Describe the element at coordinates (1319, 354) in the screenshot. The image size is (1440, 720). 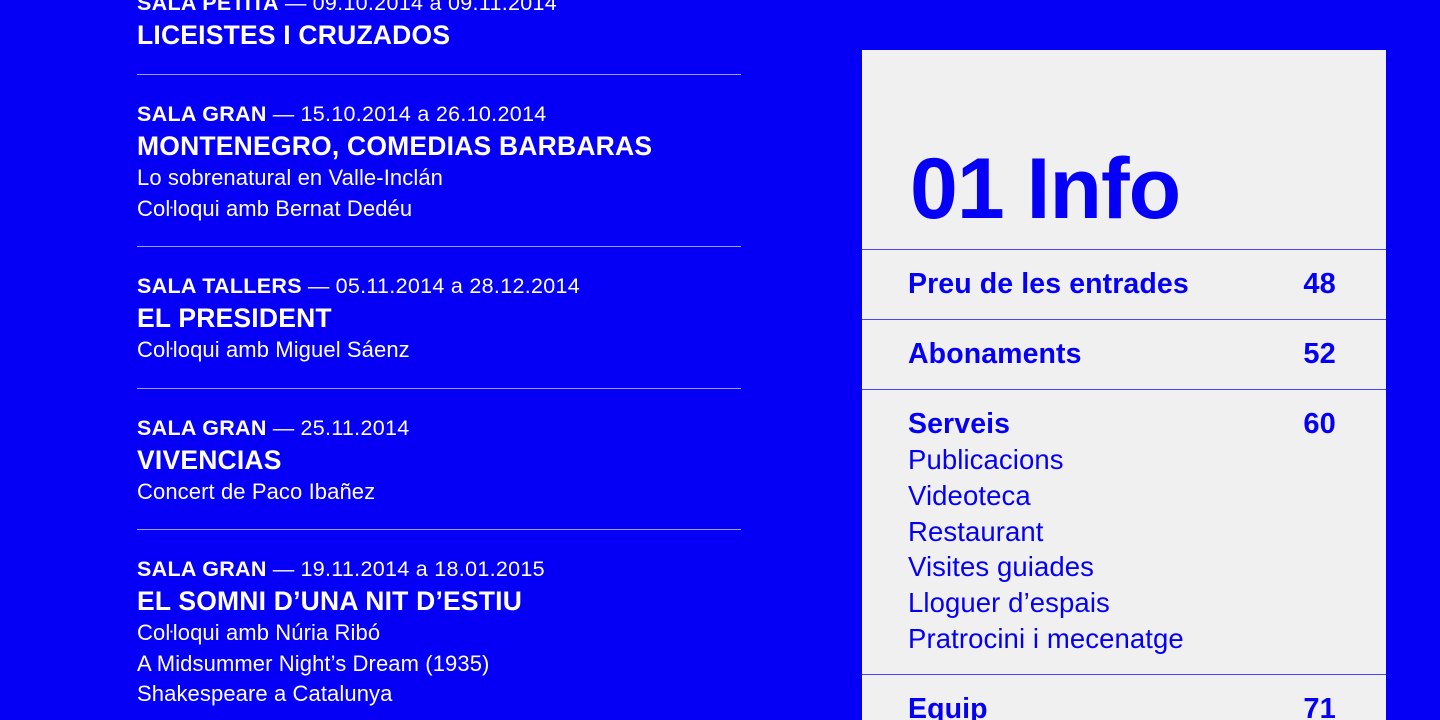
I see `index-row-page-number: 52` at that location.